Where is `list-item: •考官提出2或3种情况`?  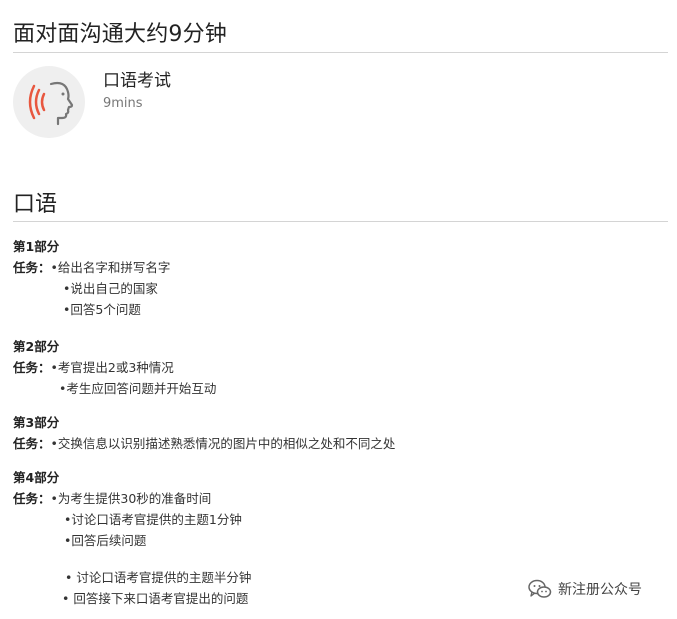
list-item: •考官提出2或3种情况 is located at coordinates (112, 367).